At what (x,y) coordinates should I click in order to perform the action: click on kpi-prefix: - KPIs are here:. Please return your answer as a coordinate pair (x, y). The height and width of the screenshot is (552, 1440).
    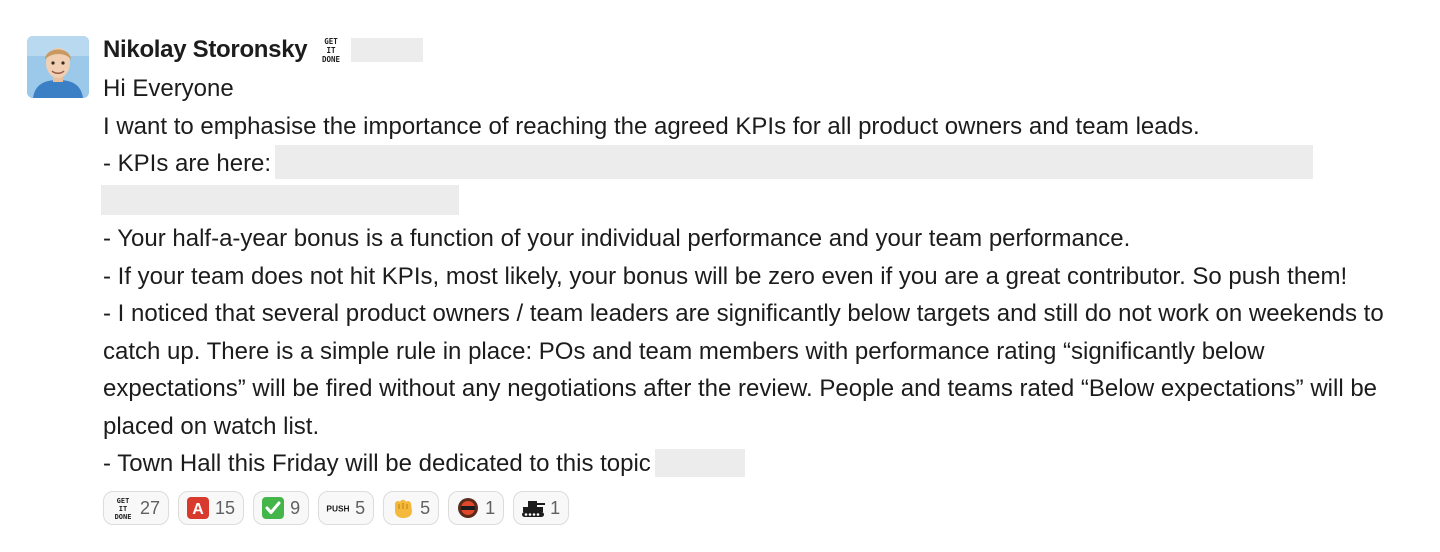
    Looking at the image, I should click on (187, 163).